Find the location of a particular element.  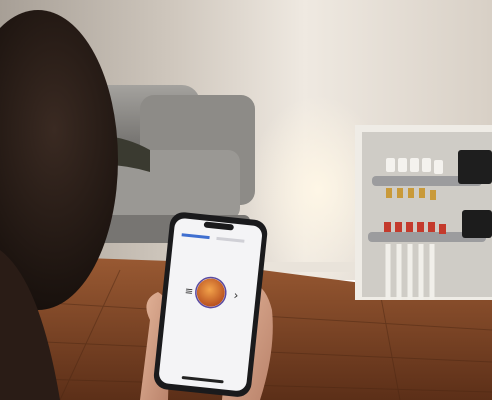

pump-unit is located at coordinates (477, 224).